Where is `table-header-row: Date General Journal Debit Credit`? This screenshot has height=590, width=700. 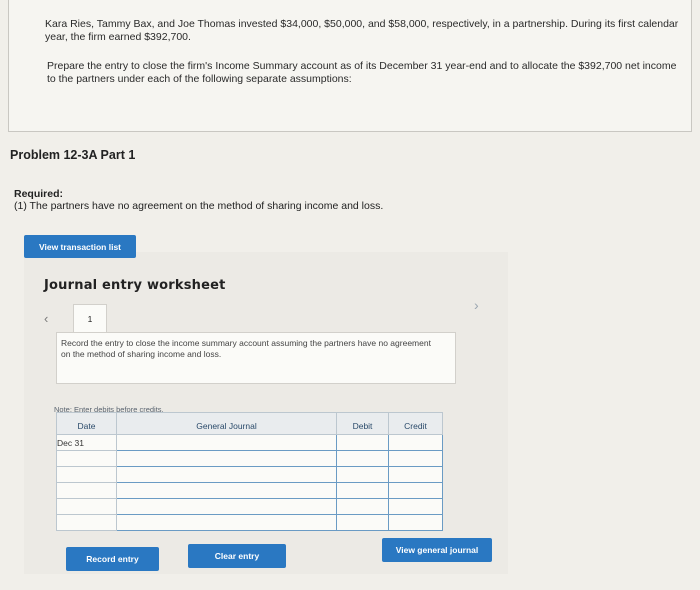 table-header-row: Date General Journal Debit Credit is located at coordinates (249, 423).